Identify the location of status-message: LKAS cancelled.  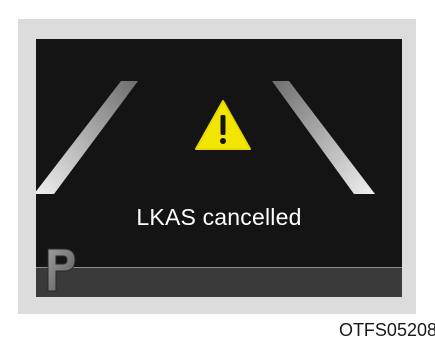
(219, 217).